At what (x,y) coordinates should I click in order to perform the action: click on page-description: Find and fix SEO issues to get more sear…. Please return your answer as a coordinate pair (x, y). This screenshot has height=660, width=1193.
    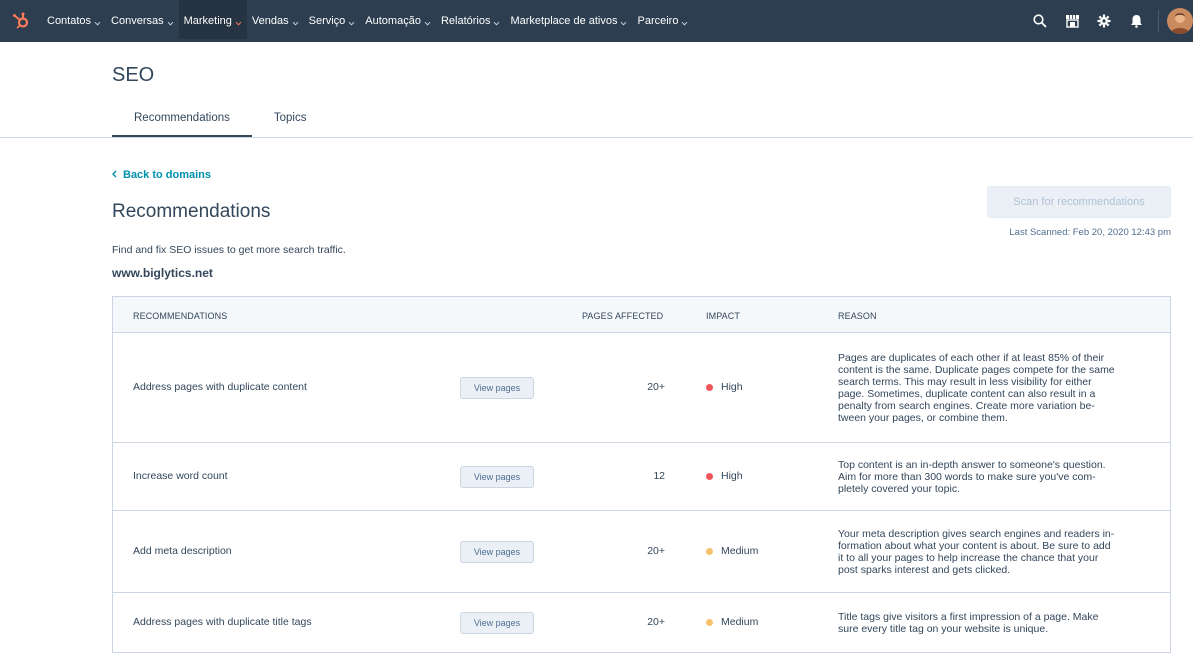
    Looking at the image, I should click on (229, 250).